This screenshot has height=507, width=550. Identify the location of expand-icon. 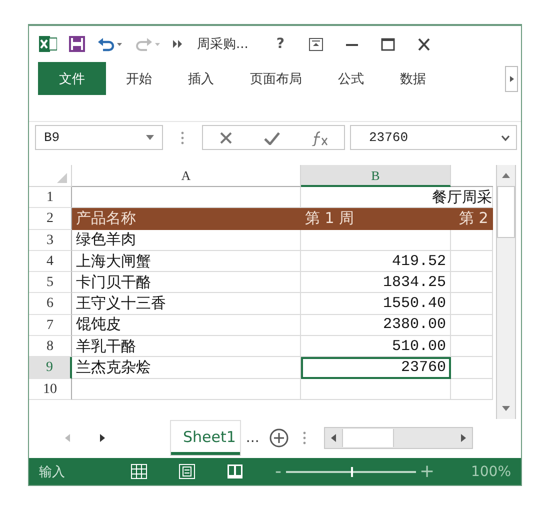
(505, 137).